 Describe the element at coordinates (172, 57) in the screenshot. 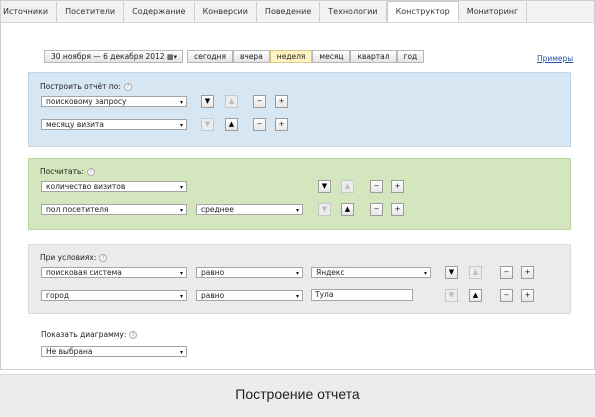

I see `calendar-icon: ▦▾` at that location.